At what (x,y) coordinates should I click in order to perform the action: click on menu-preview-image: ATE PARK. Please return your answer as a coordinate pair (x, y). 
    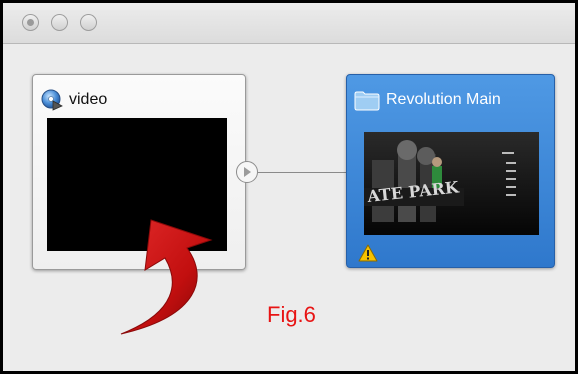
    Looking at the image, I should click on (451, 183).